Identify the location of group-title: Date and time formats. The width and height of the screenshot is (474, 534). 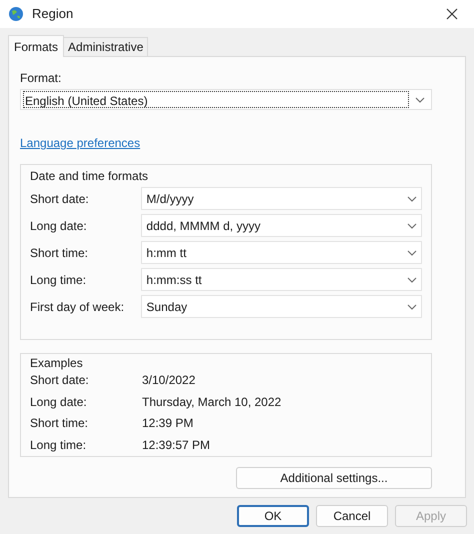
(90, 176).